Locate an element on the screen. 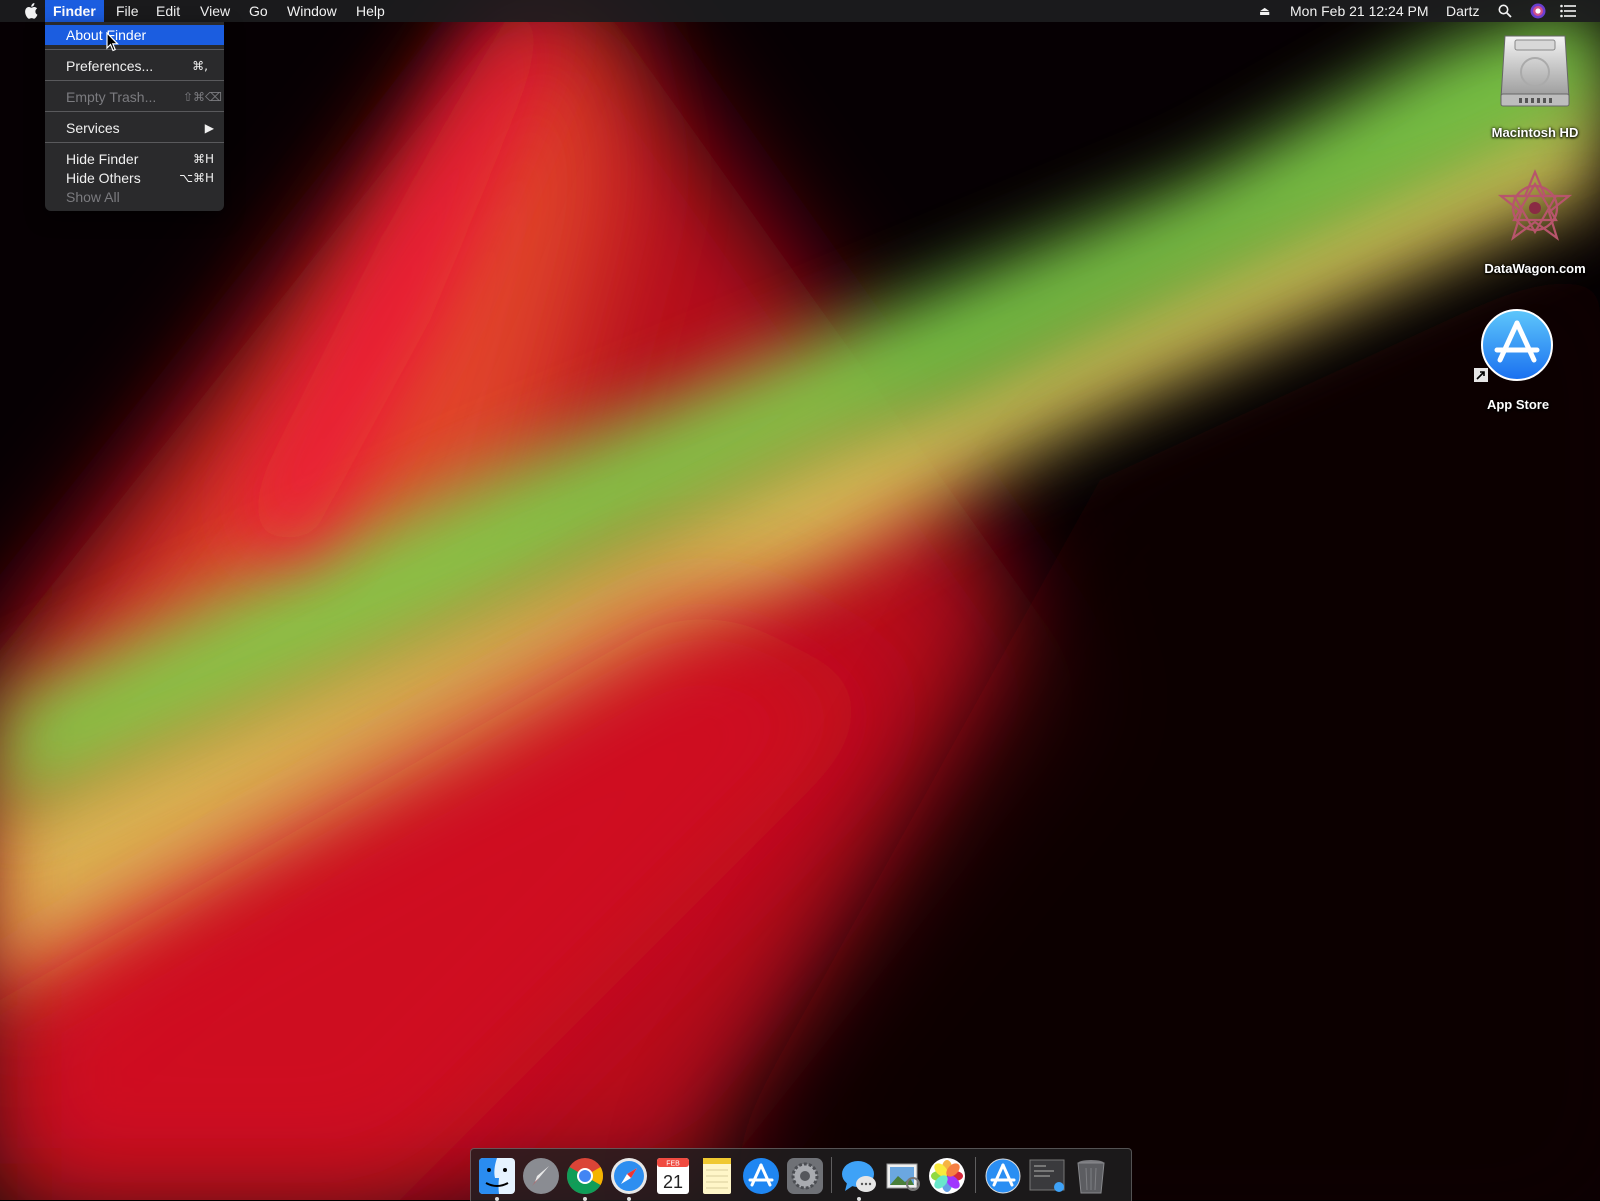 This screenshot has width=1600, height=1201. dock-chrome is located at coordinates (585, 1178).